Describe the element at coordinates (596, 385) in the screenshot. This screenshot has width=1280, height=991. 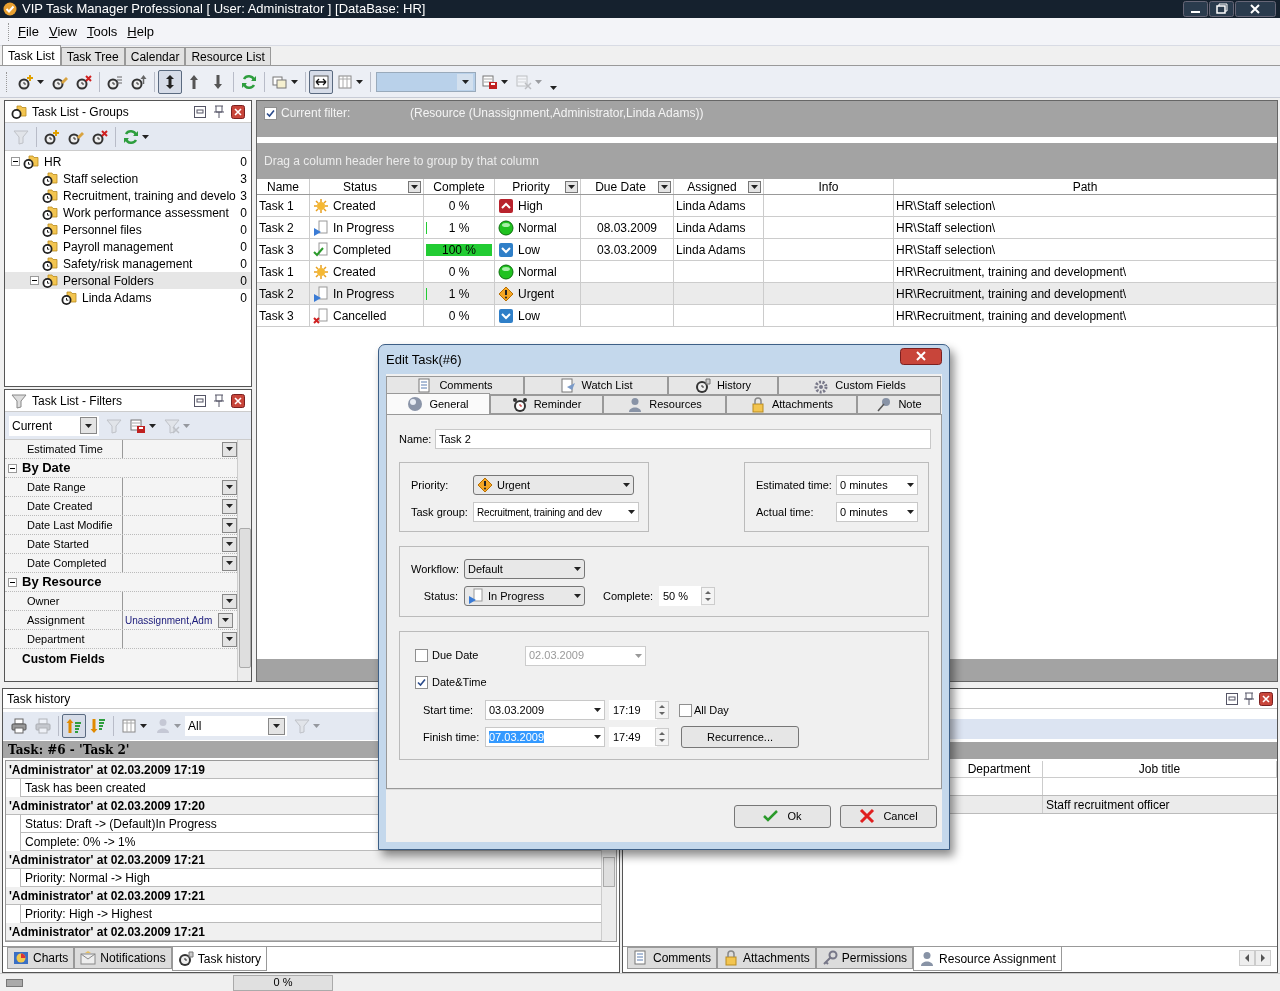
I see `tab: Watch List` at that location.